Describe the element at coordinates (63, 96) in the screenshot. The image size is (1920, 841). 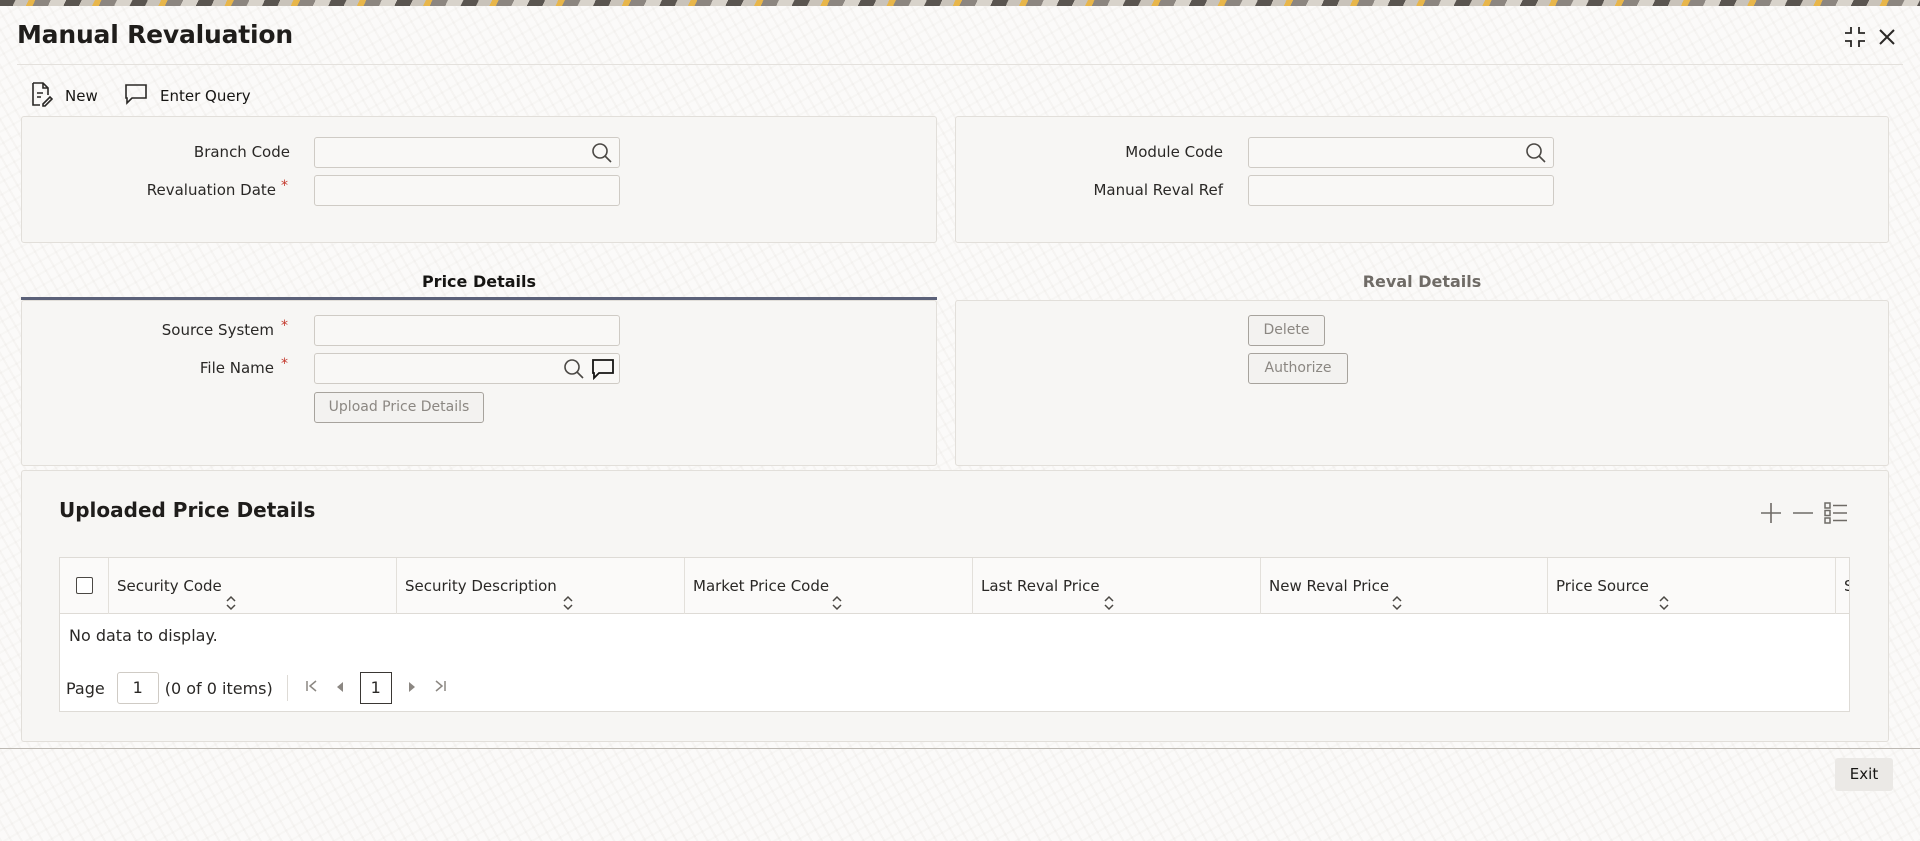
I see `new-button: New` at that location.